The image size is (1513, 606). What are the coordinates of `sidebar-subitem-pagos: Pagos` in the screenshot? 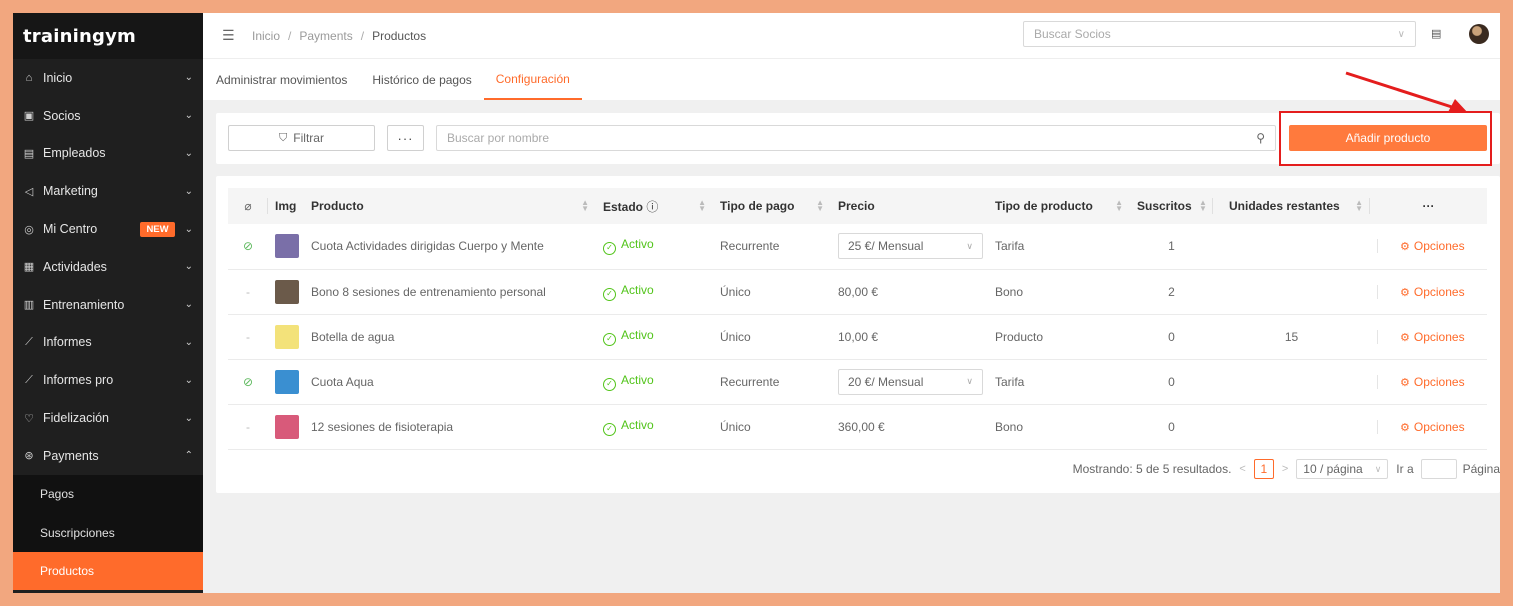 It's located at (108, 494).